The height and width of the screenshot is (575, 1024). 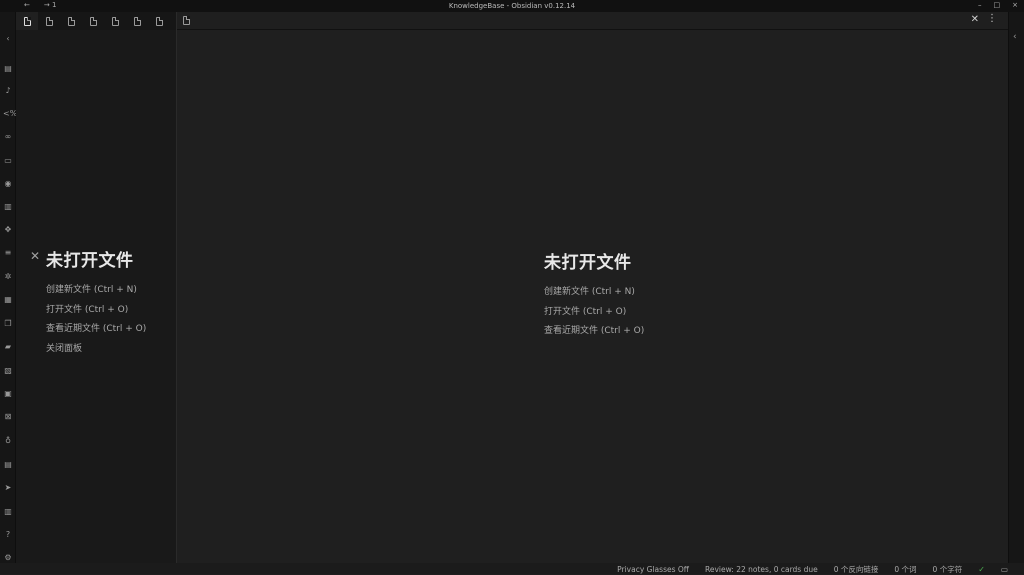 What do you see at coordinates (35, 256) in the screenshot?
I see `close-pane-icon: ✕` at bounding box center [35, 256].